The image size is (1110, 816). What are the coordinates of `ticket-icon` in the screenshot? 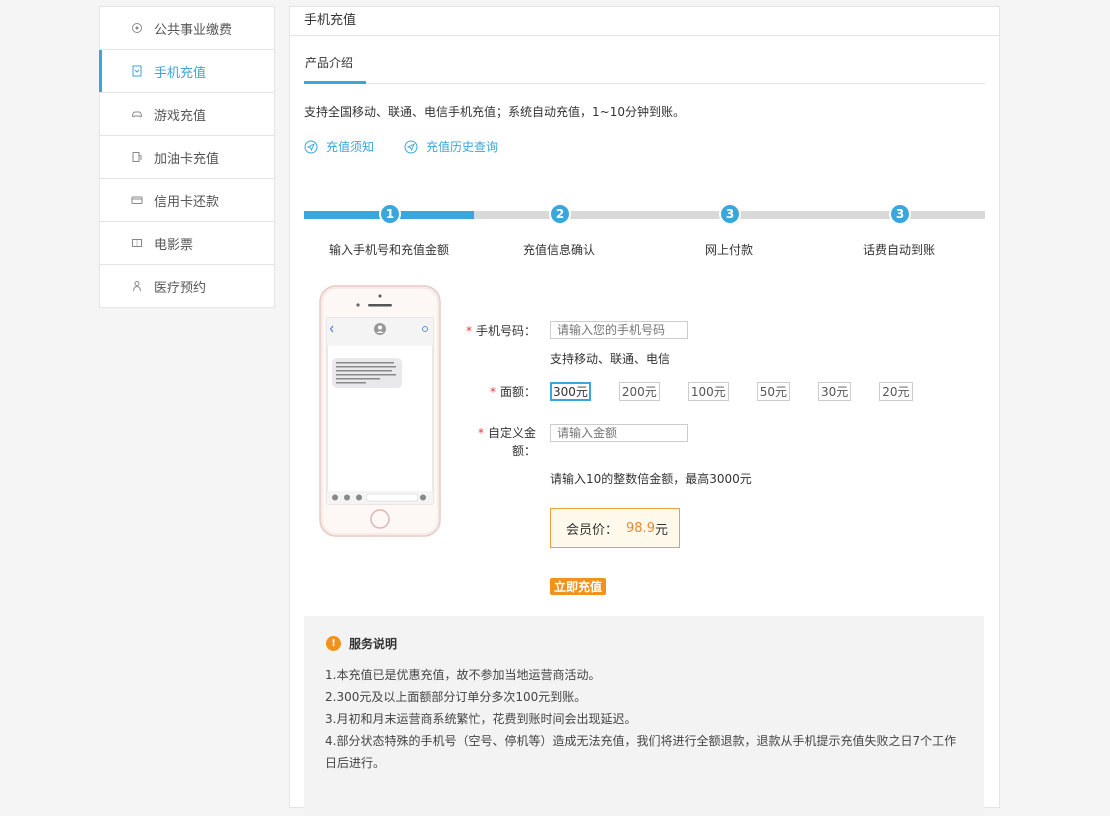 It's located at (137, 243).